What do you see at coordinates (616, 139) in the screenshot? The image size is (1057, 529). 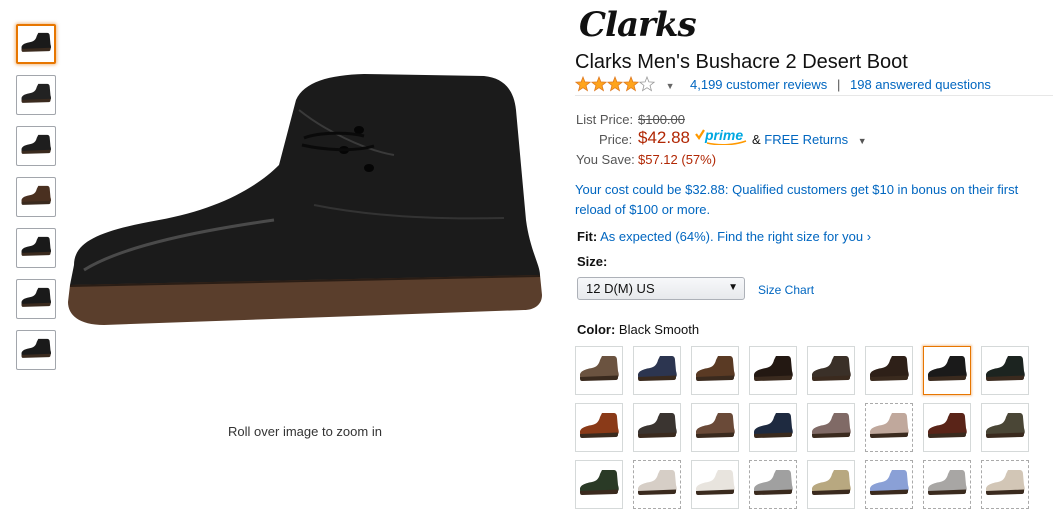 I see `price-label: Price:` at bounding box center [616, 139].